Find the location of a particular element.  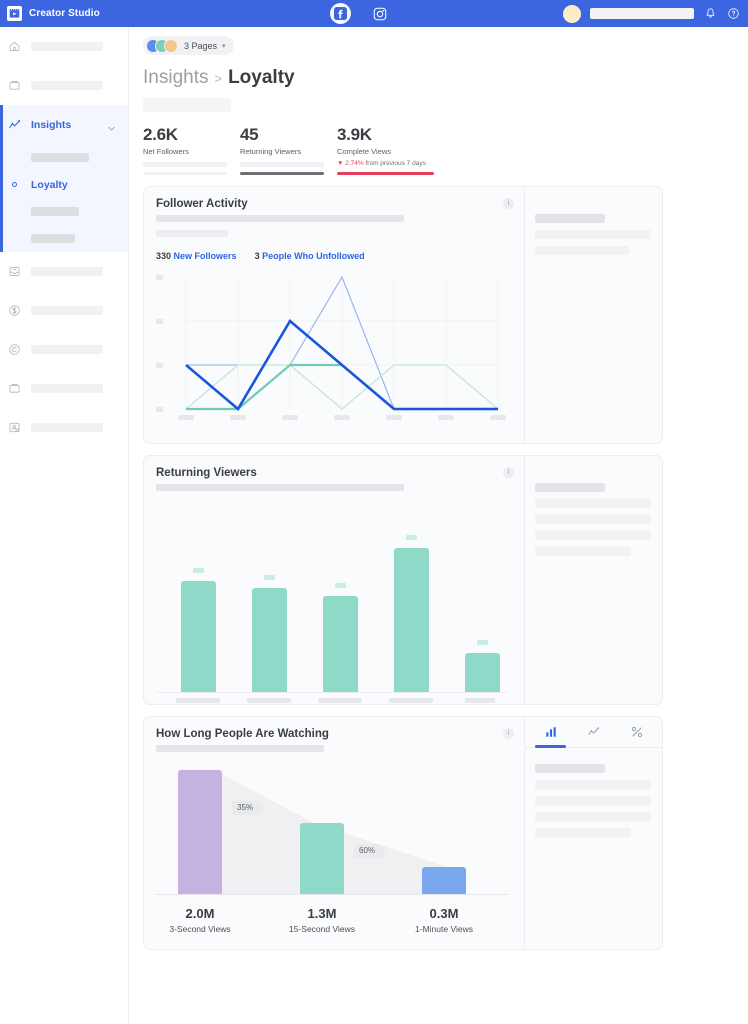

sidebar-item-posts-label is located at coordinates (67, 85).